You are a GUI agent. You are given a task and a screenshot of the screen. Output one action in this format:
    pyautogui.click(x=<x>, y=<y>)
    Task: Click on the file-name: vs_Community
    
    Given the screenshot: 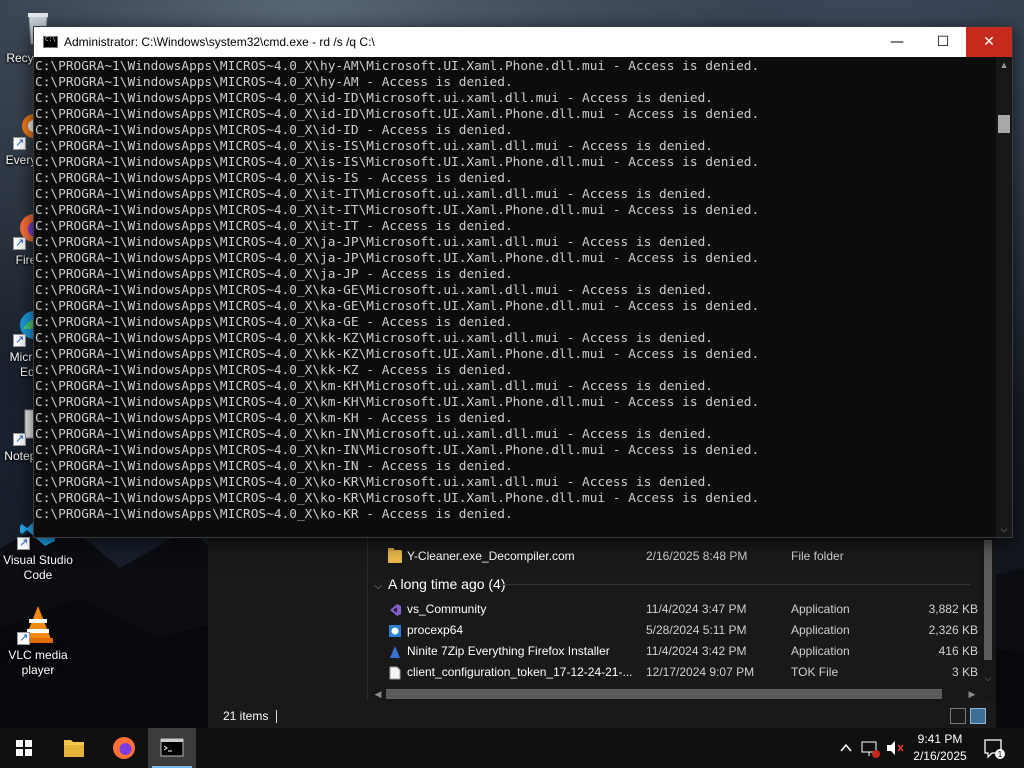 What is the action you would take?
    pyautogui.click(x=447, y=609)
    